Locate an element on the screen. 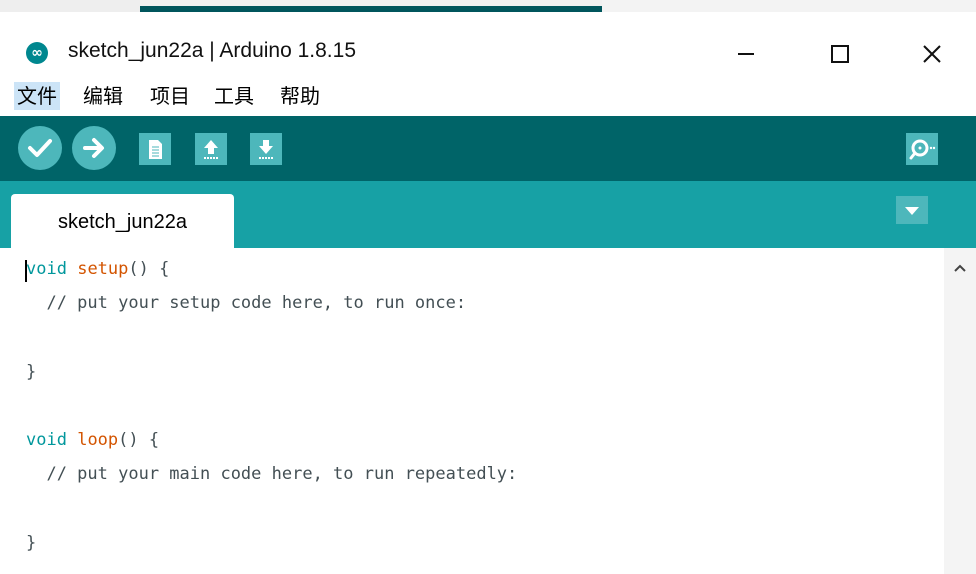 The image size is (976, 574). upload-icon is located at coordinates (93, 148).